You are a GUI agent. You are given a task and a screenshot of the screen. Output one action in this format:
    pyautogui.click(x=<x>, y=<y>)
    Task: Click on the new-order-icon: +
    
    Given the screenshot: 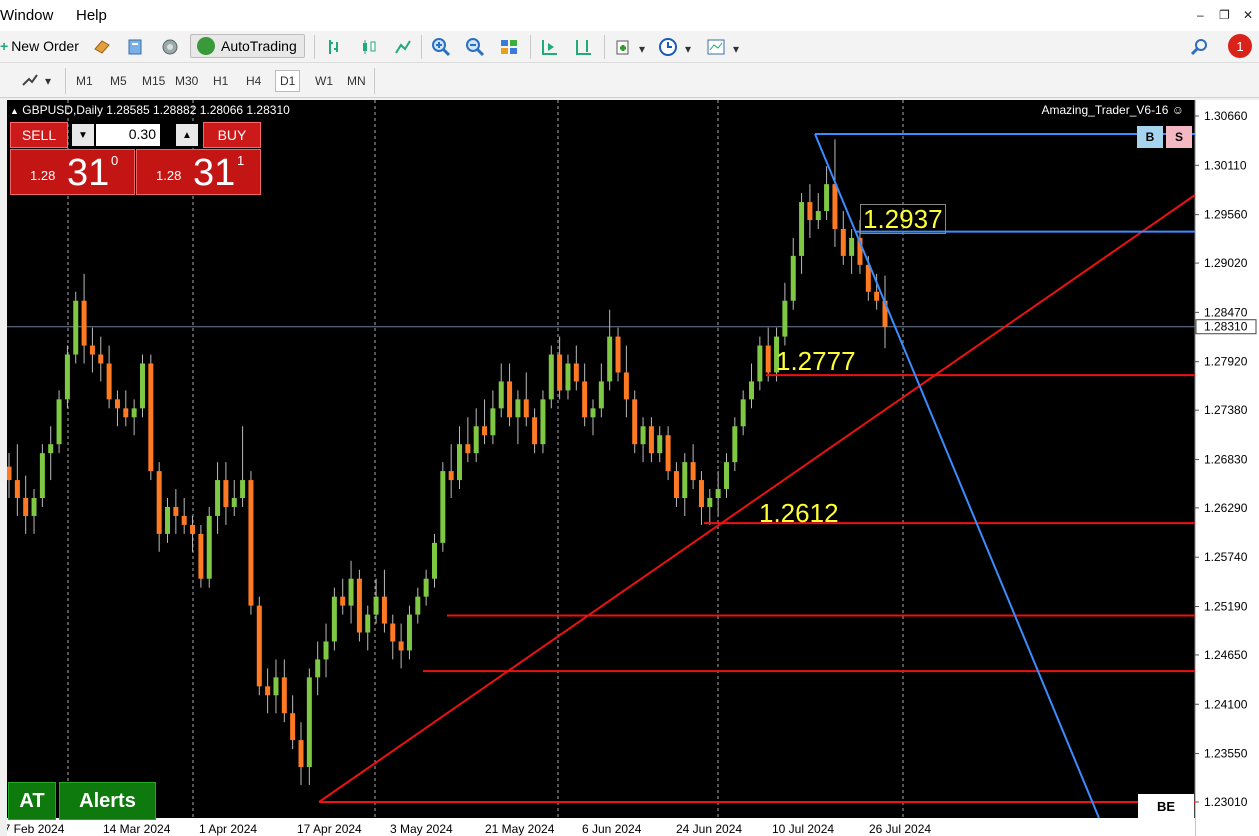 What is the action you would take?
    pyautogui.click(x=4, y=46)
    